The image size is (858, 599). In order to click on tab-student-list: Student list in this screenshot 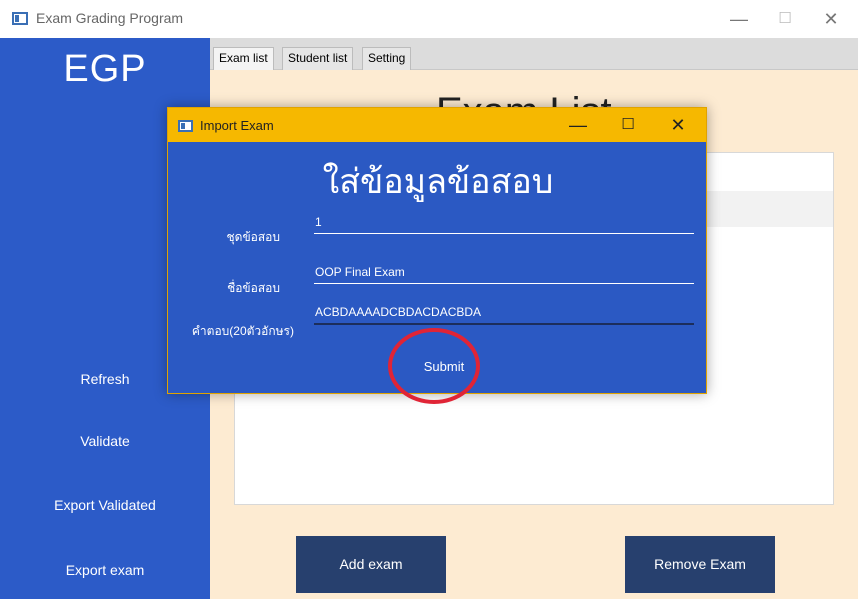, I will do `click(318, 58)`.